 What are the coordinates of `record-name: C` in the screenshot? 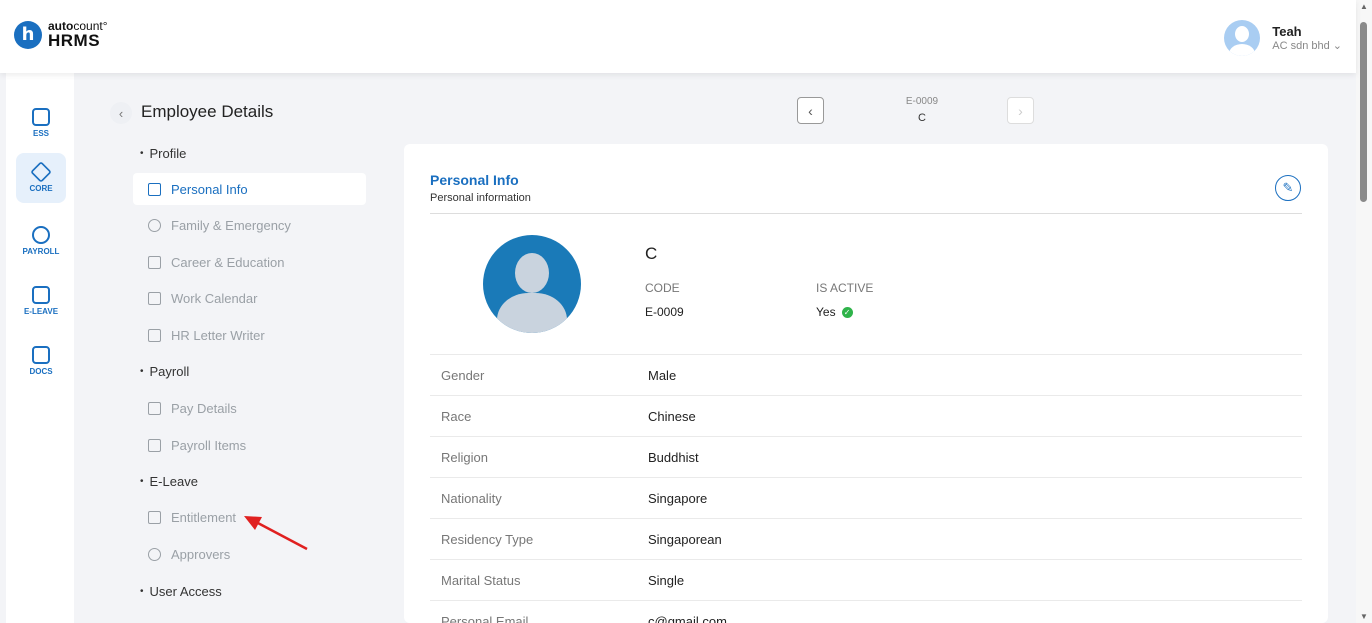 It's located at (922, 118).